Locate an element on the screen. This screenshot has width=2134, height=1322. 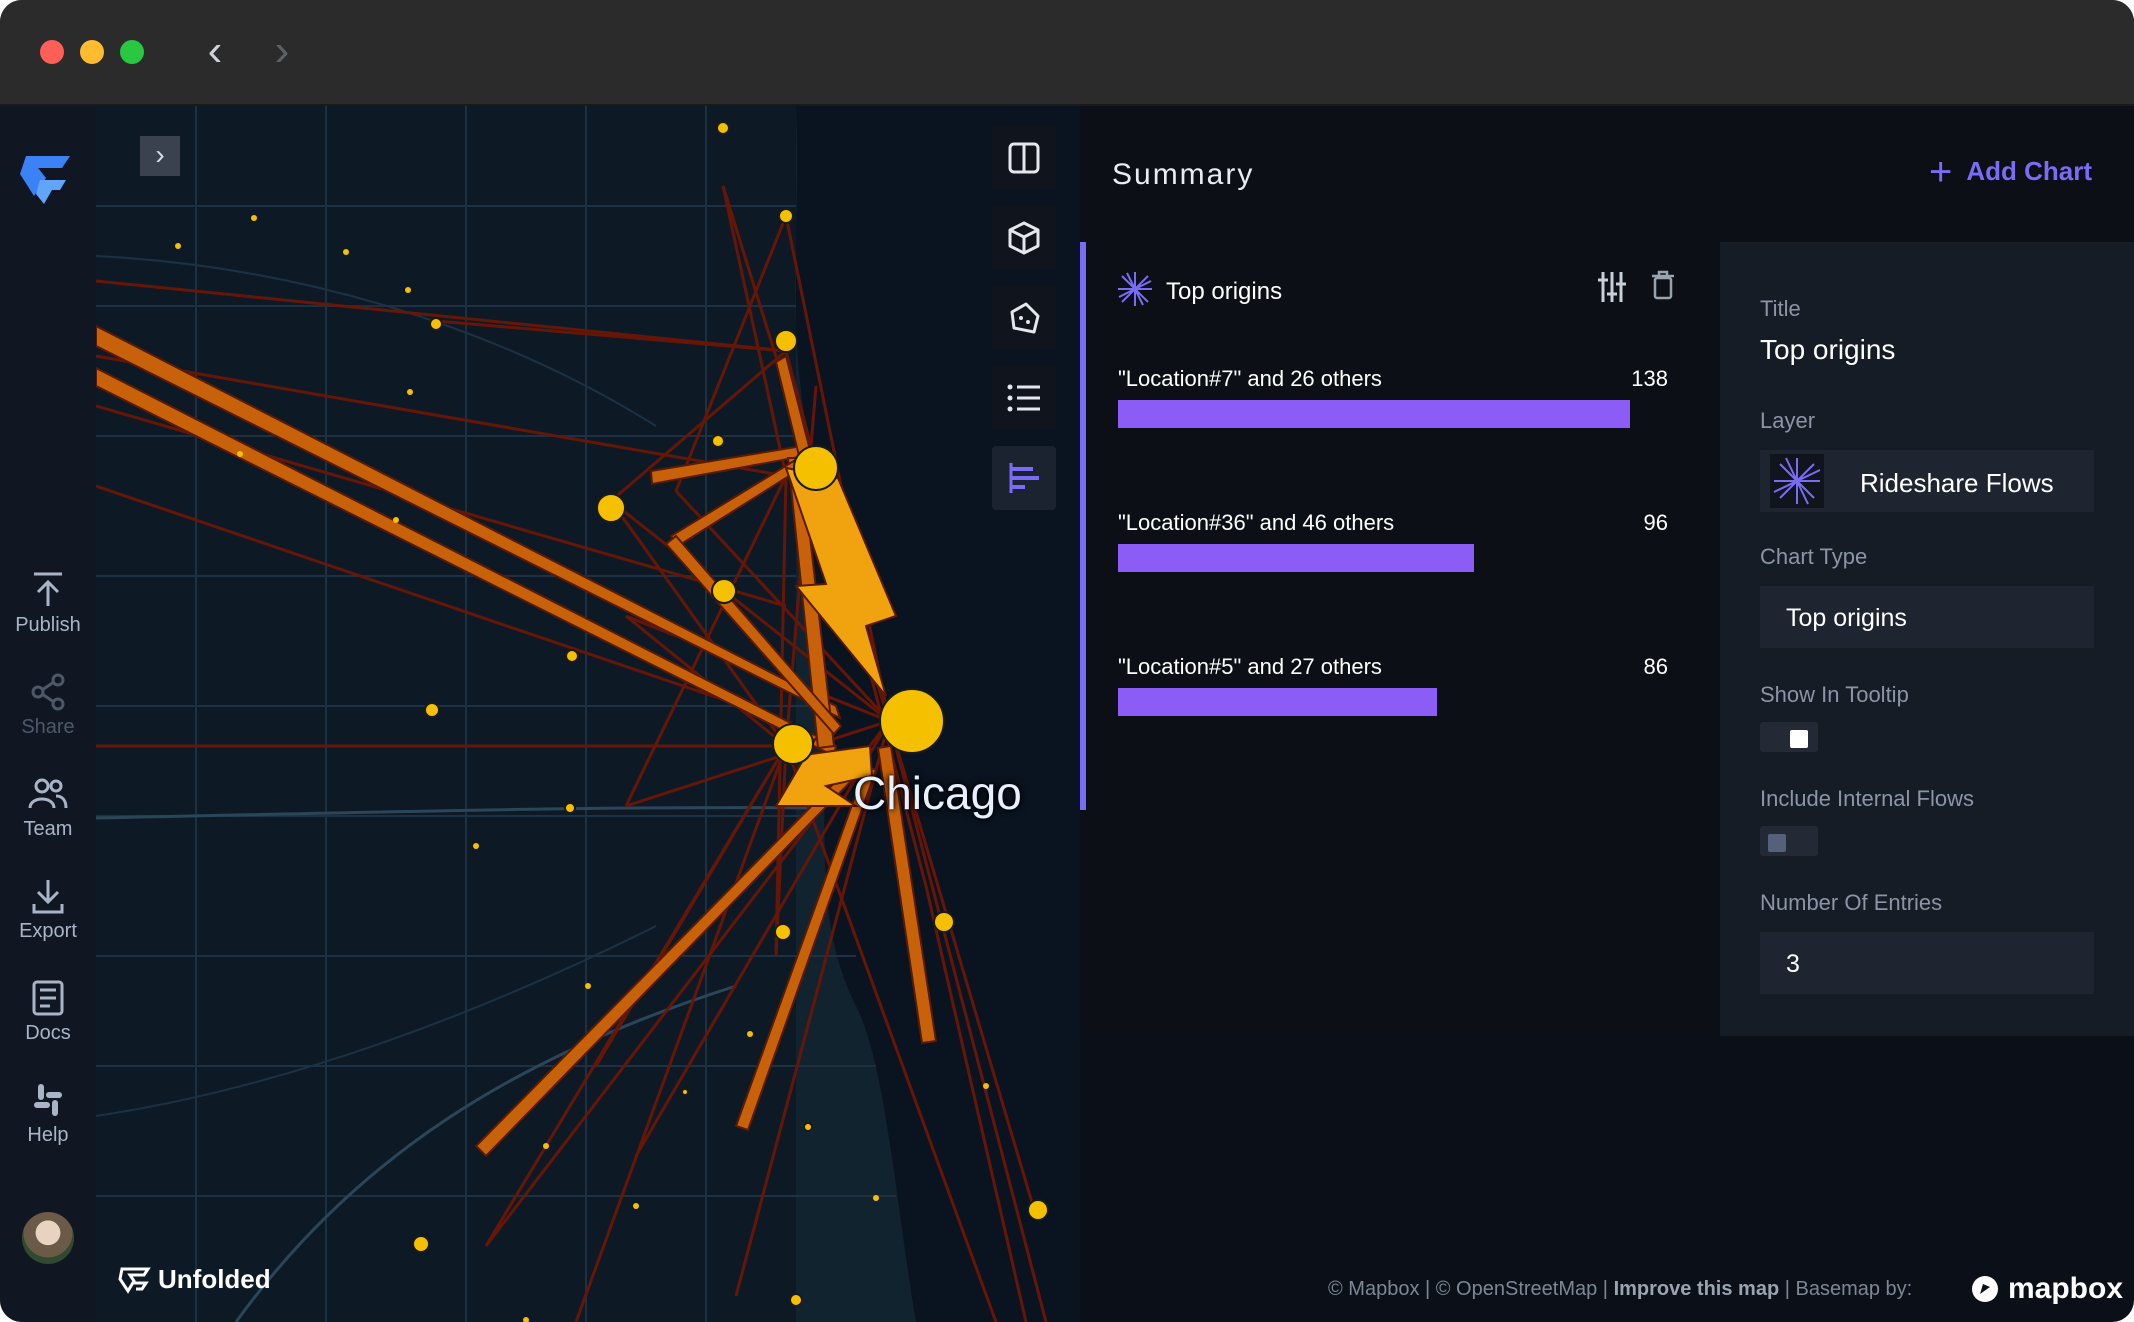
back-button: ‹ is located at coordinates (215, 51).